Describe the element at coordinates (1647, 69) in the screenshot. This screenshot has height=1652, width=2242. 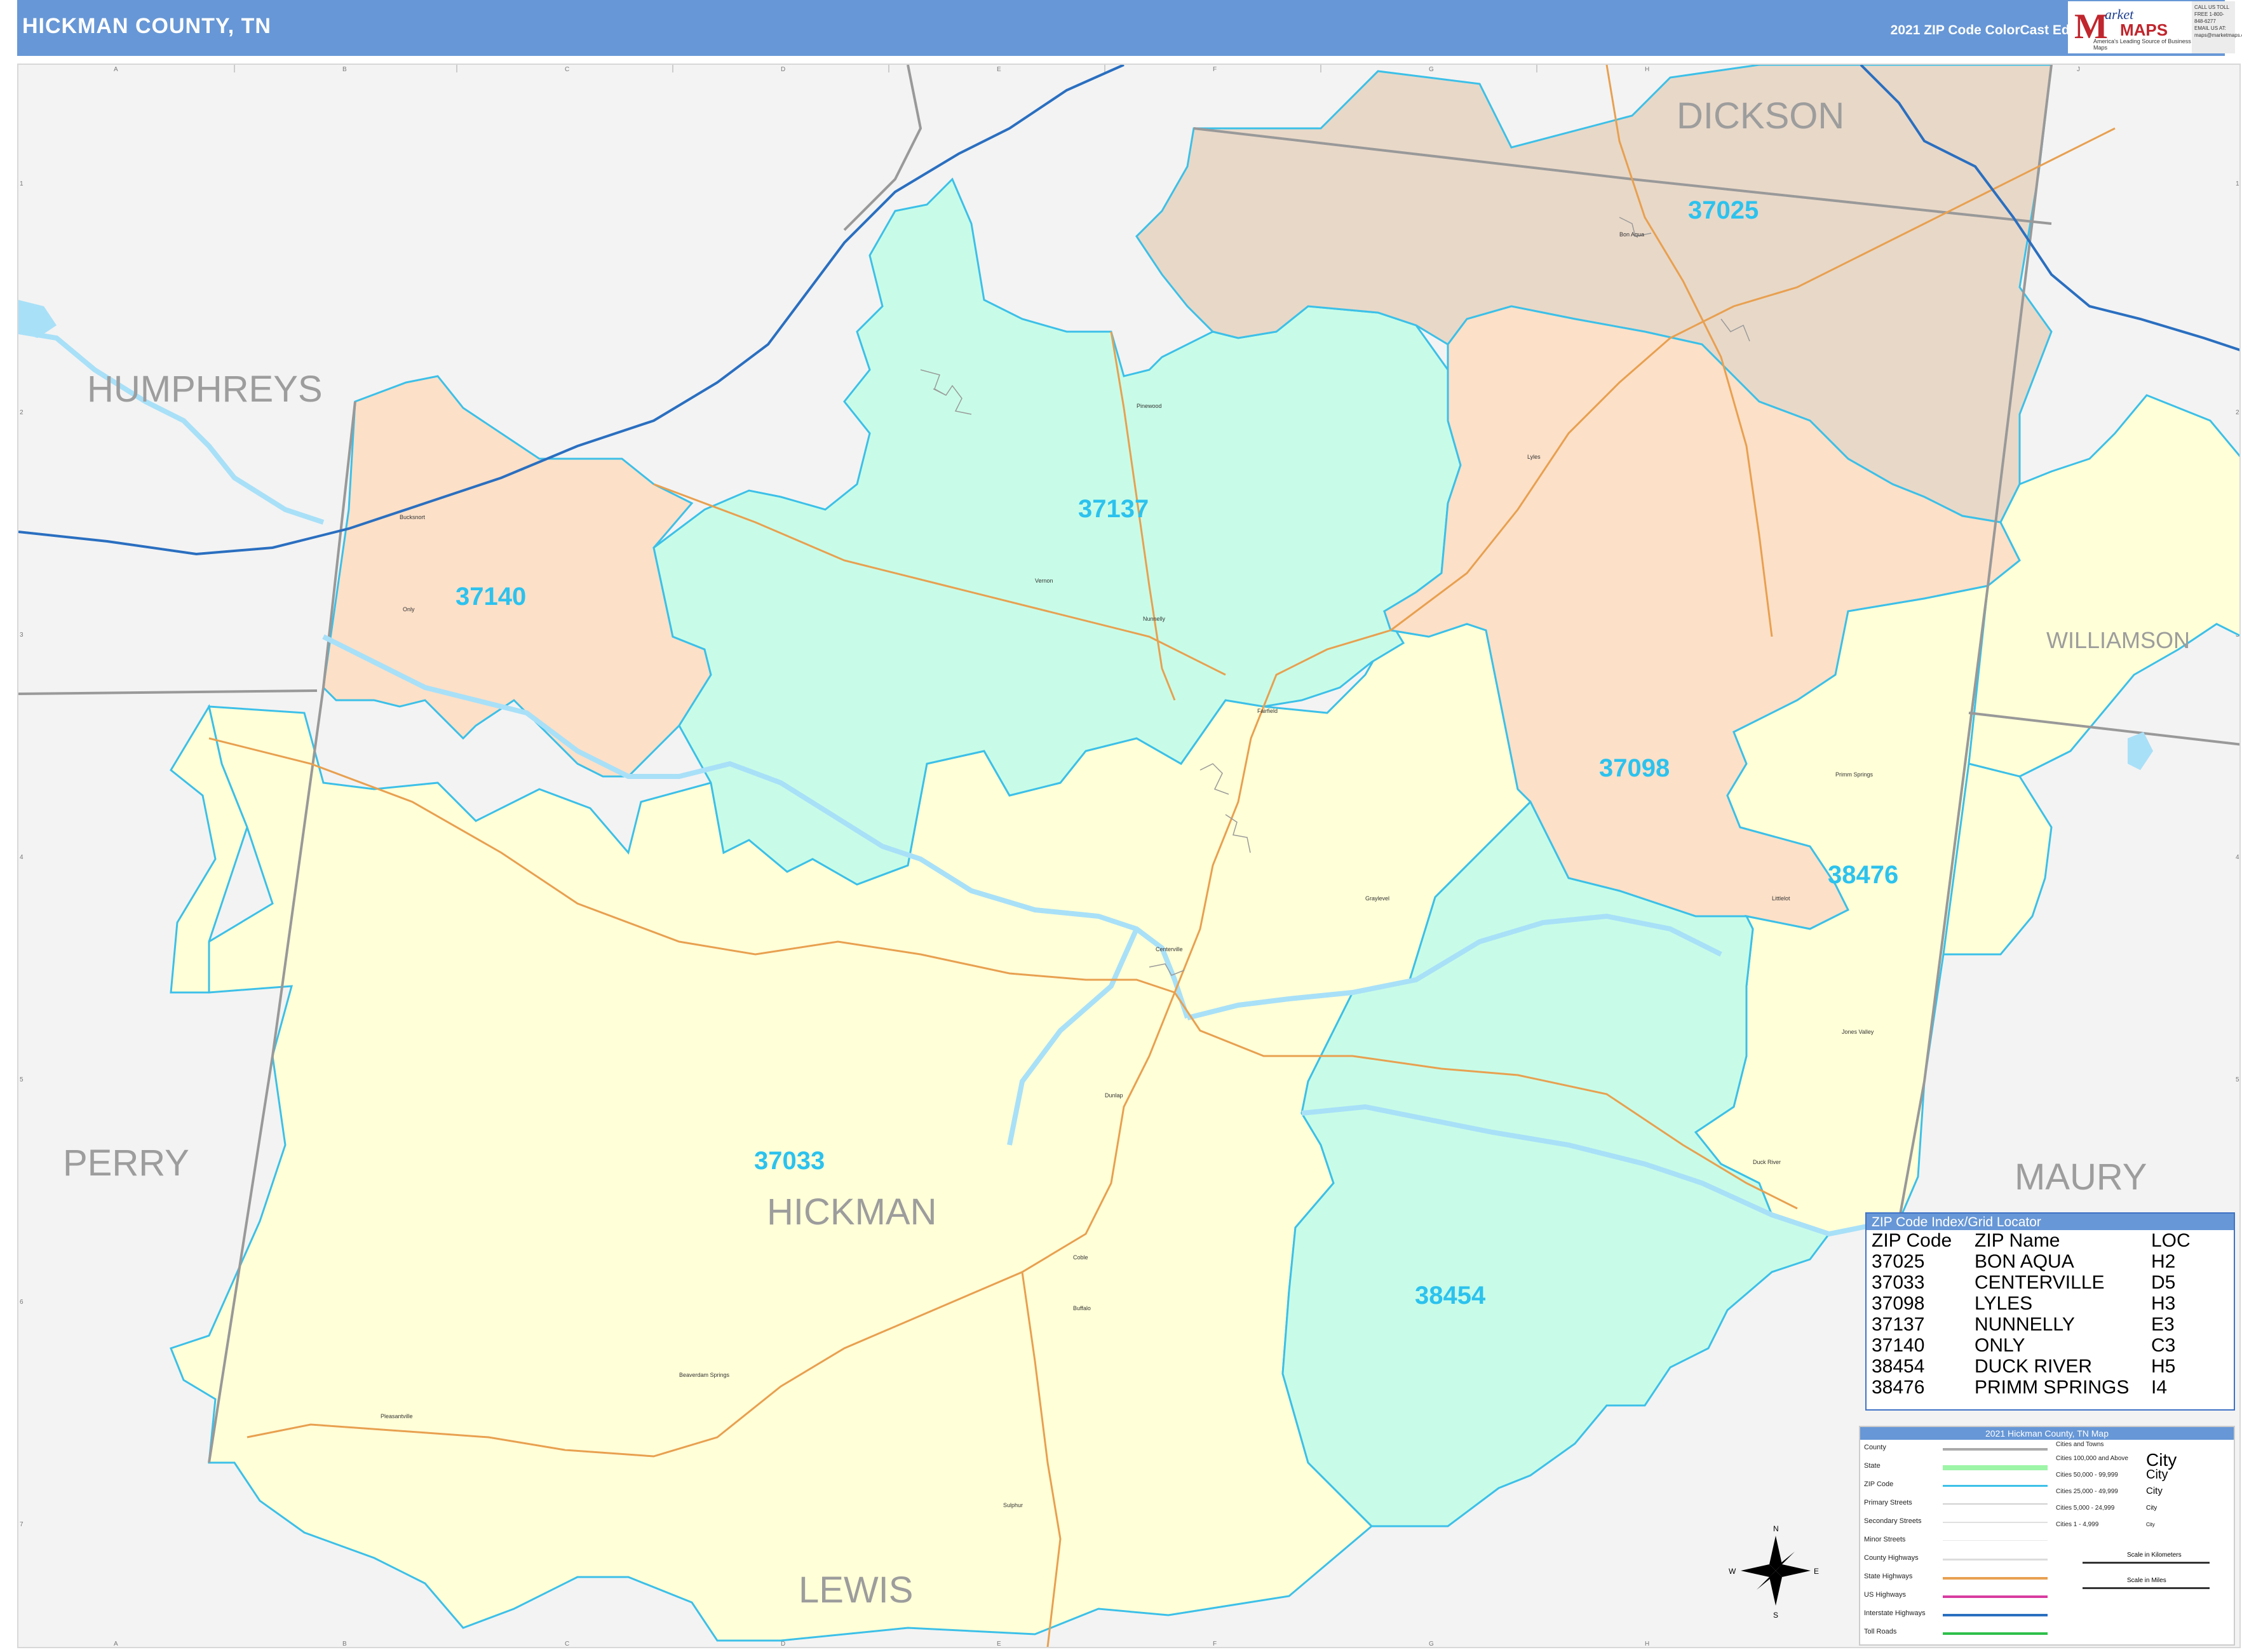
I see `grid-col-h: H` at that location.